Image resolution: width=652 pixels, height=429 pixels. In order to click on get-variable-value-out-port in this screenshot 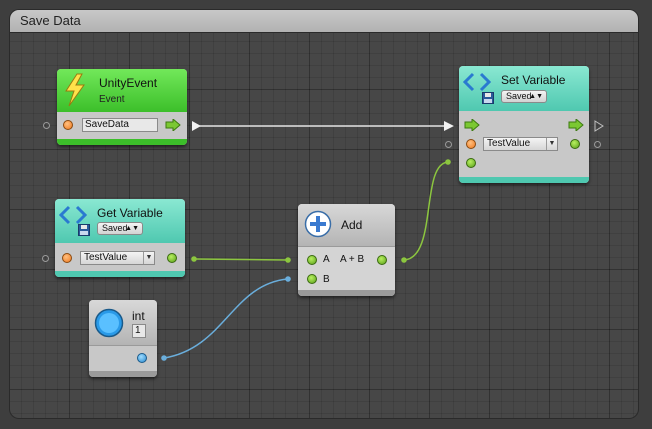, I will do `click(172, 258)`.